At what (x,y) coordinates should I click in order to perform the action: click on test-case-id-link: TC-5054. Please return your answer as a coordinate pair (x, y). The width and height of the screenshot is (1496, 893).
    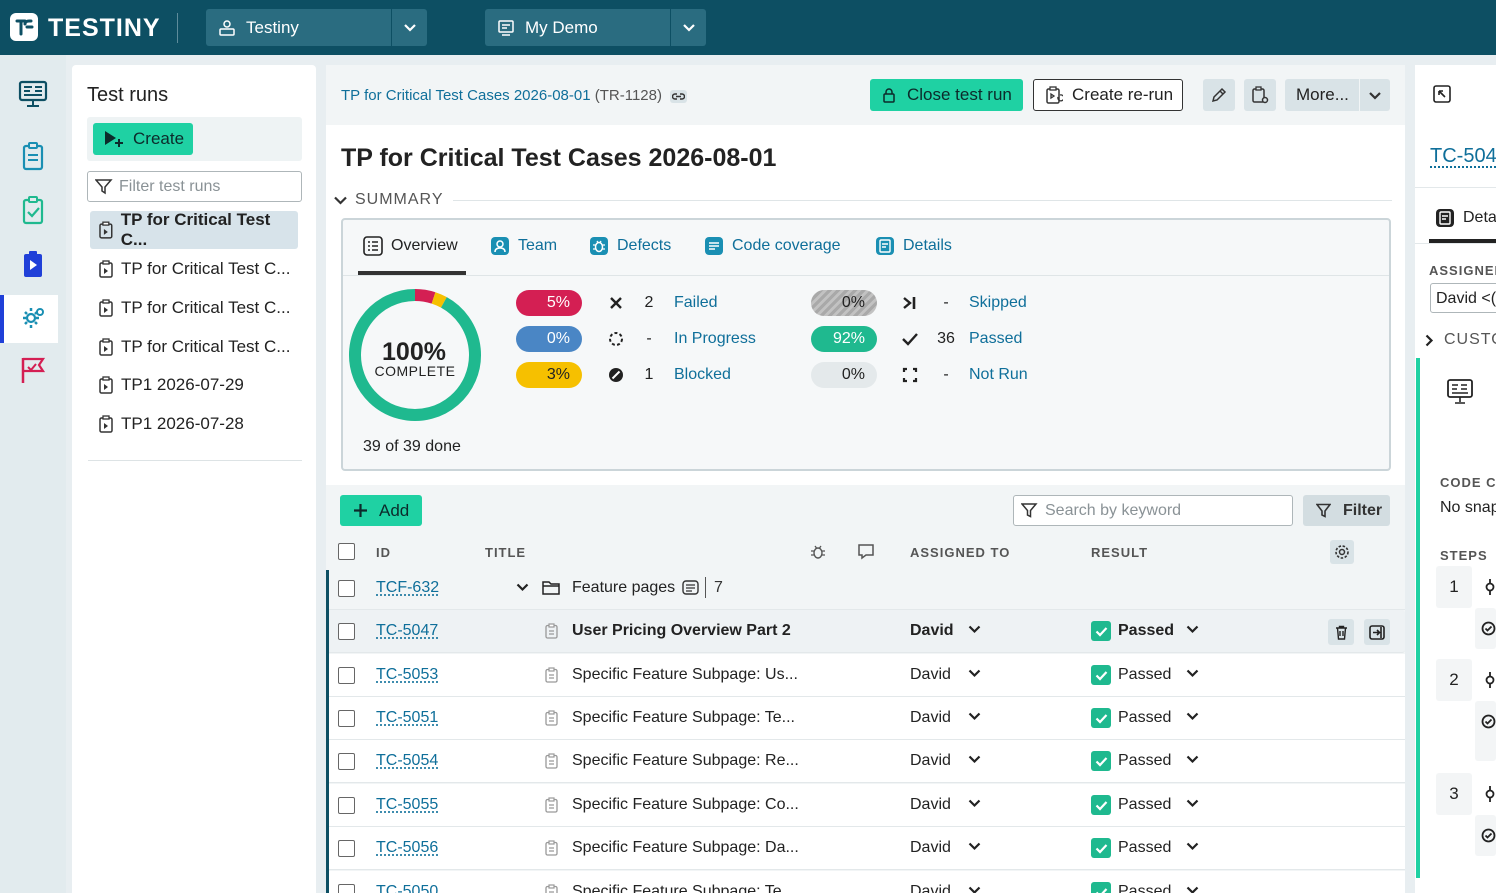
    Looking at the image, I should click on (407, 761).